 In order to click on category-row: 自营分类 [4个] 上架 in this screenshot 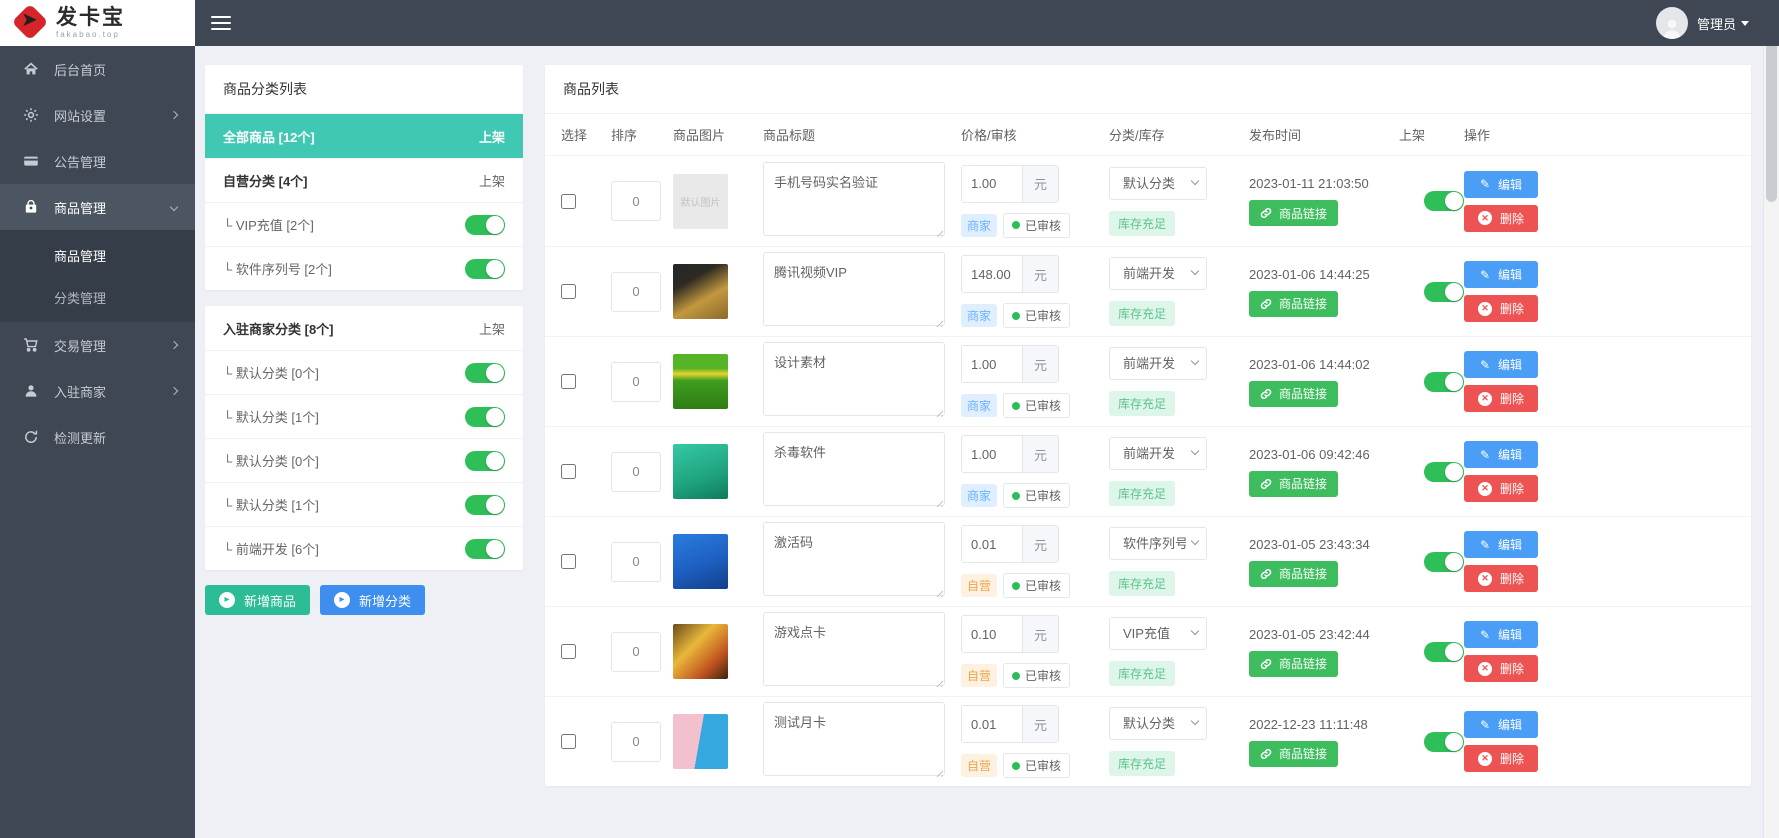, I will do `click(364, 180)`.